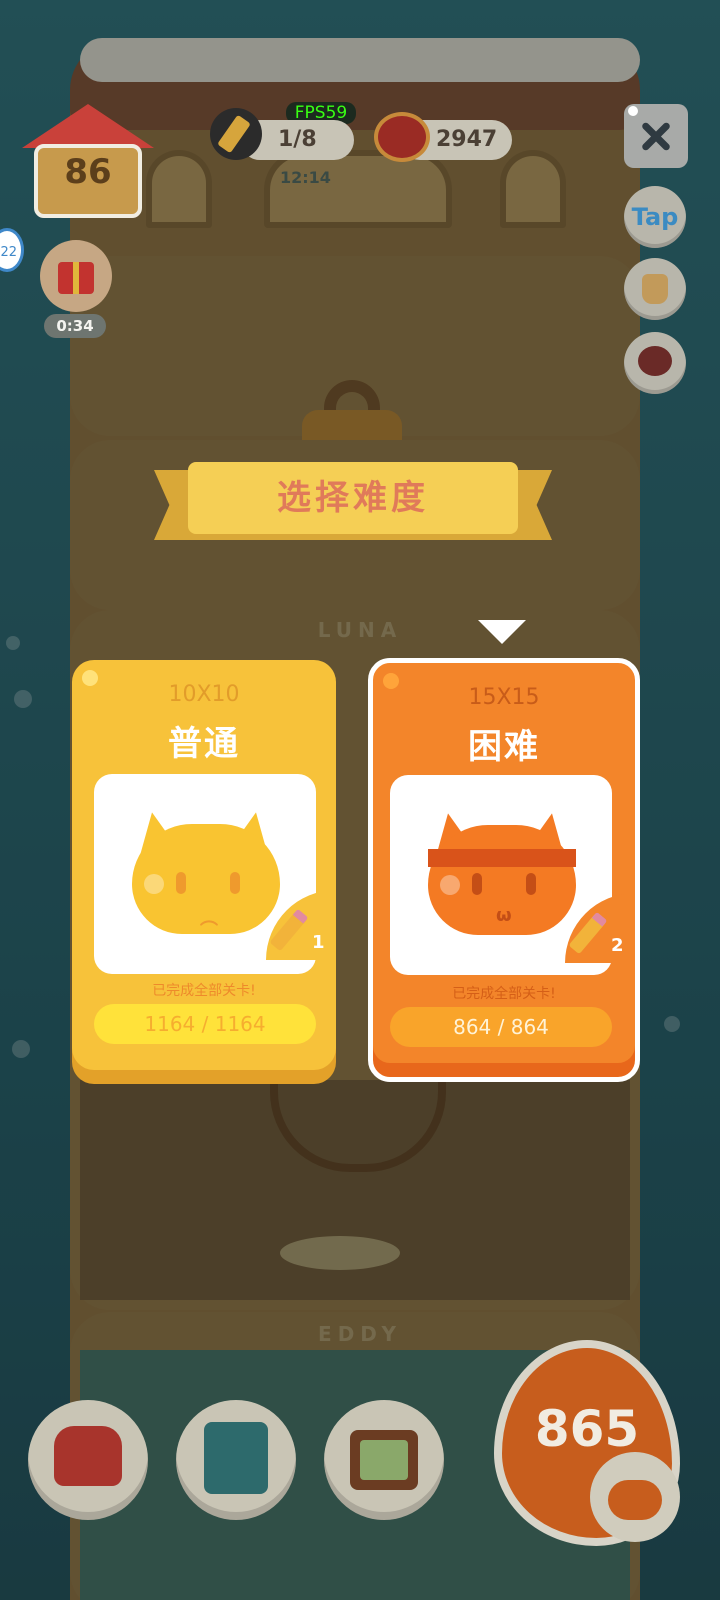 Image resolution: width=720 pixels, height=1600 pixels. What do you see at coordinates (635, 1497) in the screenshot?
I see `cat-icon` at bounding box center [635, 1497].